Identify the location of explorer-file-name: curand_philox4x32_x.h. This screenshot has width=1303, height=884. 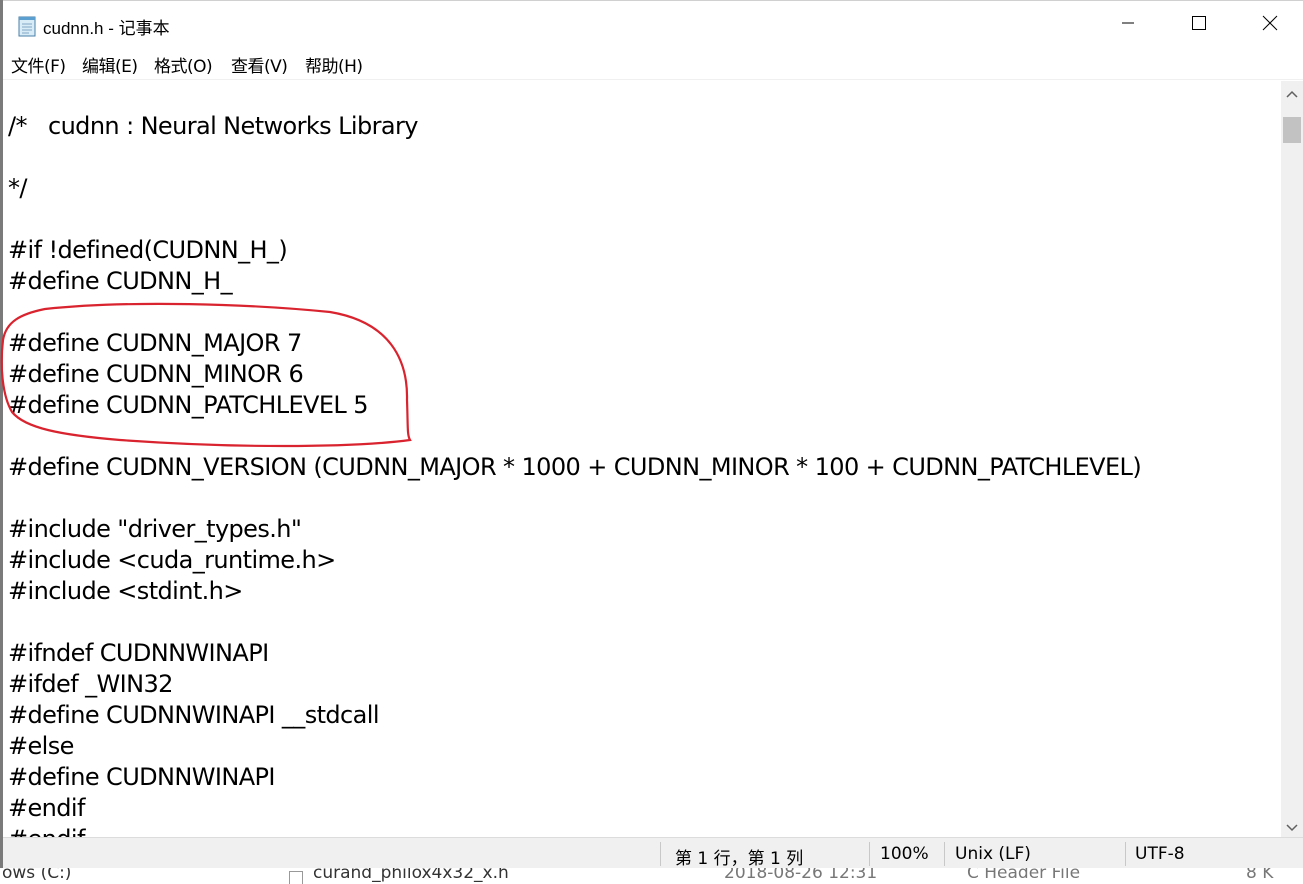
(411, 875).